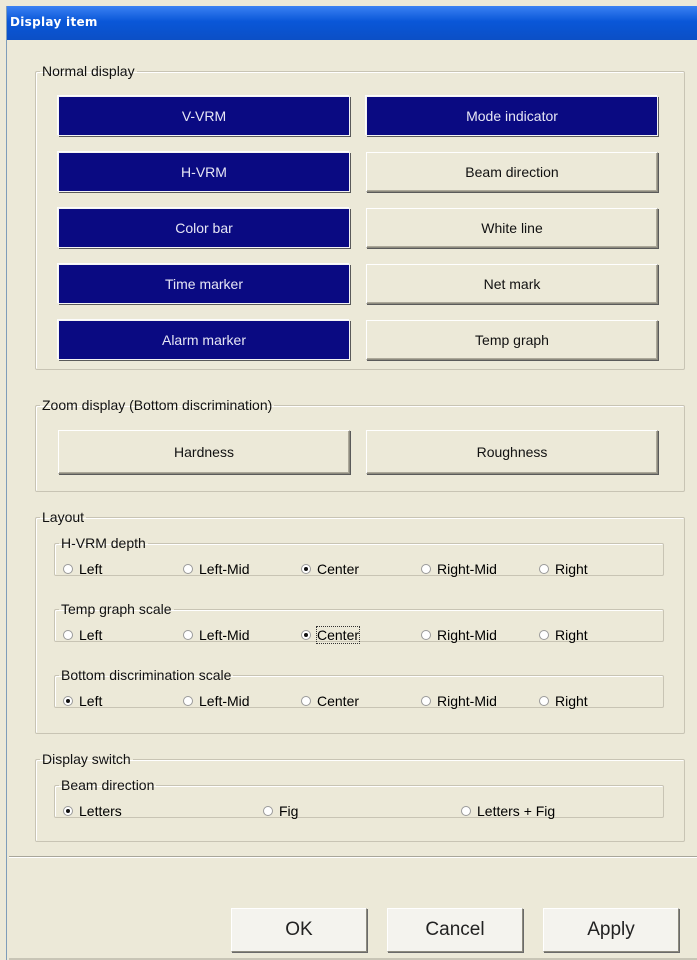 The width and height of the screenshot is (697, 960). Describe the element at coordinates (455, 930) in the screenshot. I see `cancel-button: Cancel` at that location.